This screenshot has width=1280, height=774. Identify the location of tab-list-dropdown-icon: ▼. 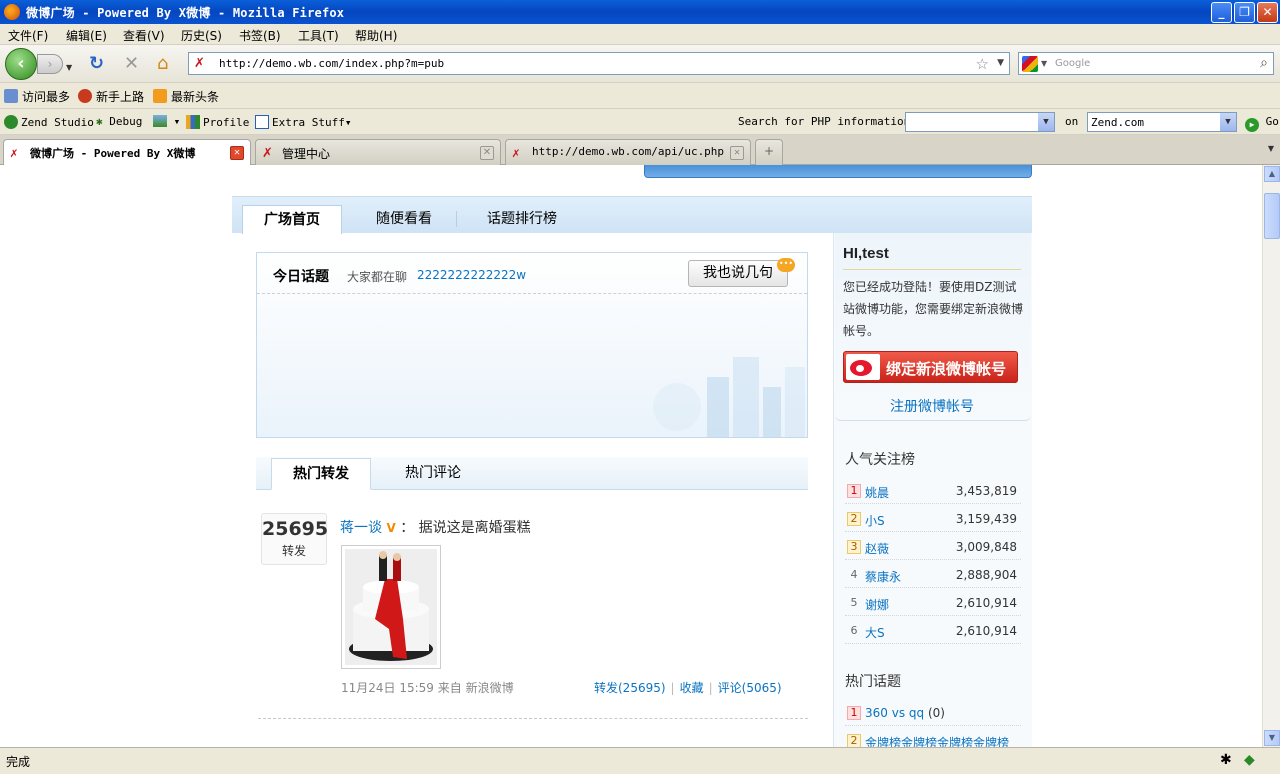
(1271, 148).